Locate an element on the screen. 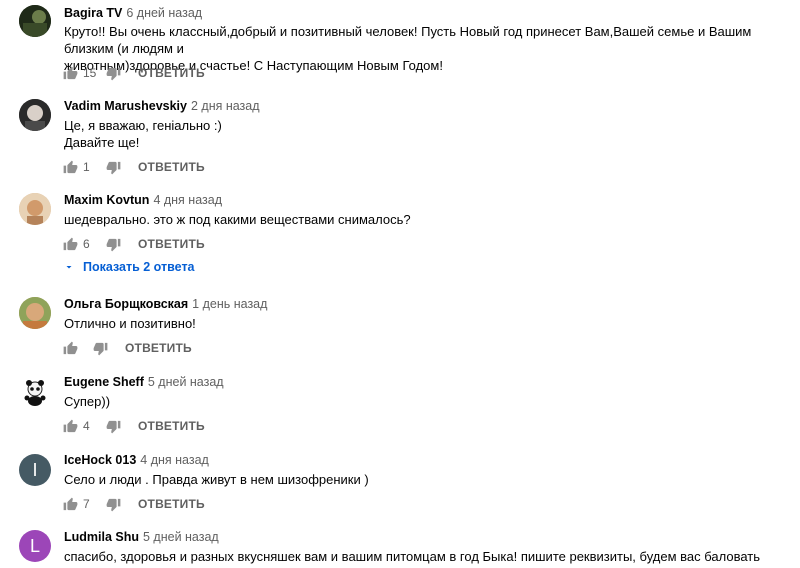 This screenshot has height=568, width=800. panda-avatar-image is located at coordinates (35, 392).